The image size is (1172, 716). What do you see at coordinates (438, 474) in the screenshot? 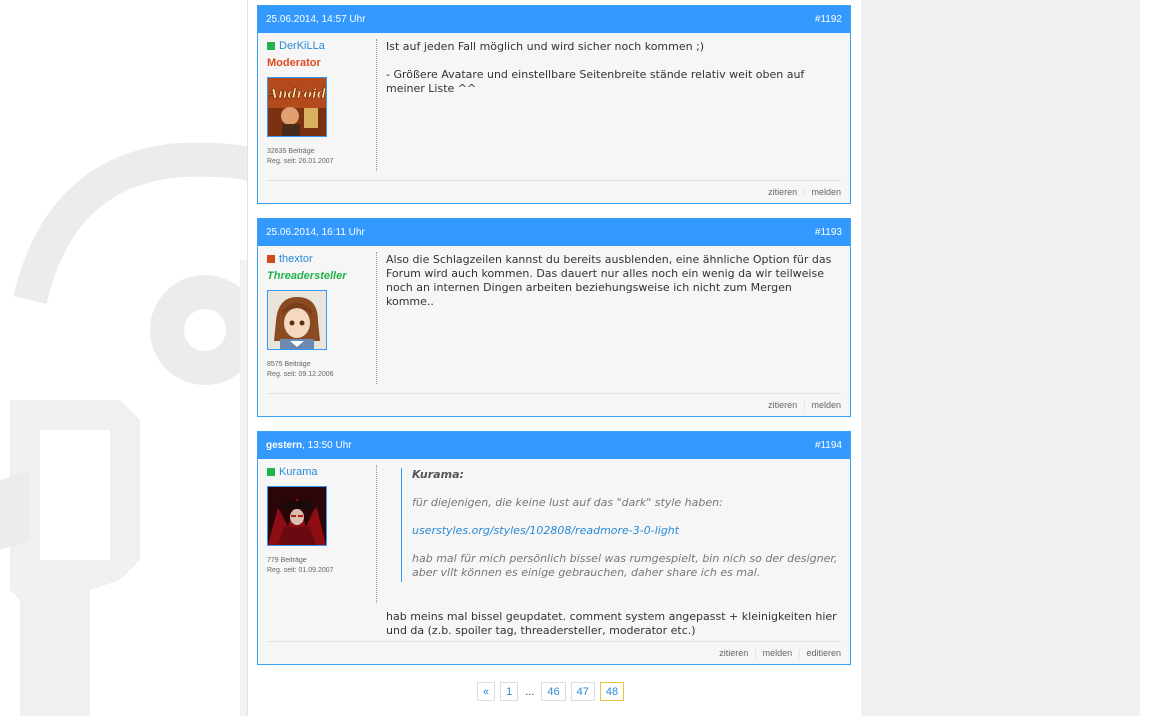
I see `quote-author: Kurama:` at bounding box center [438, 474].